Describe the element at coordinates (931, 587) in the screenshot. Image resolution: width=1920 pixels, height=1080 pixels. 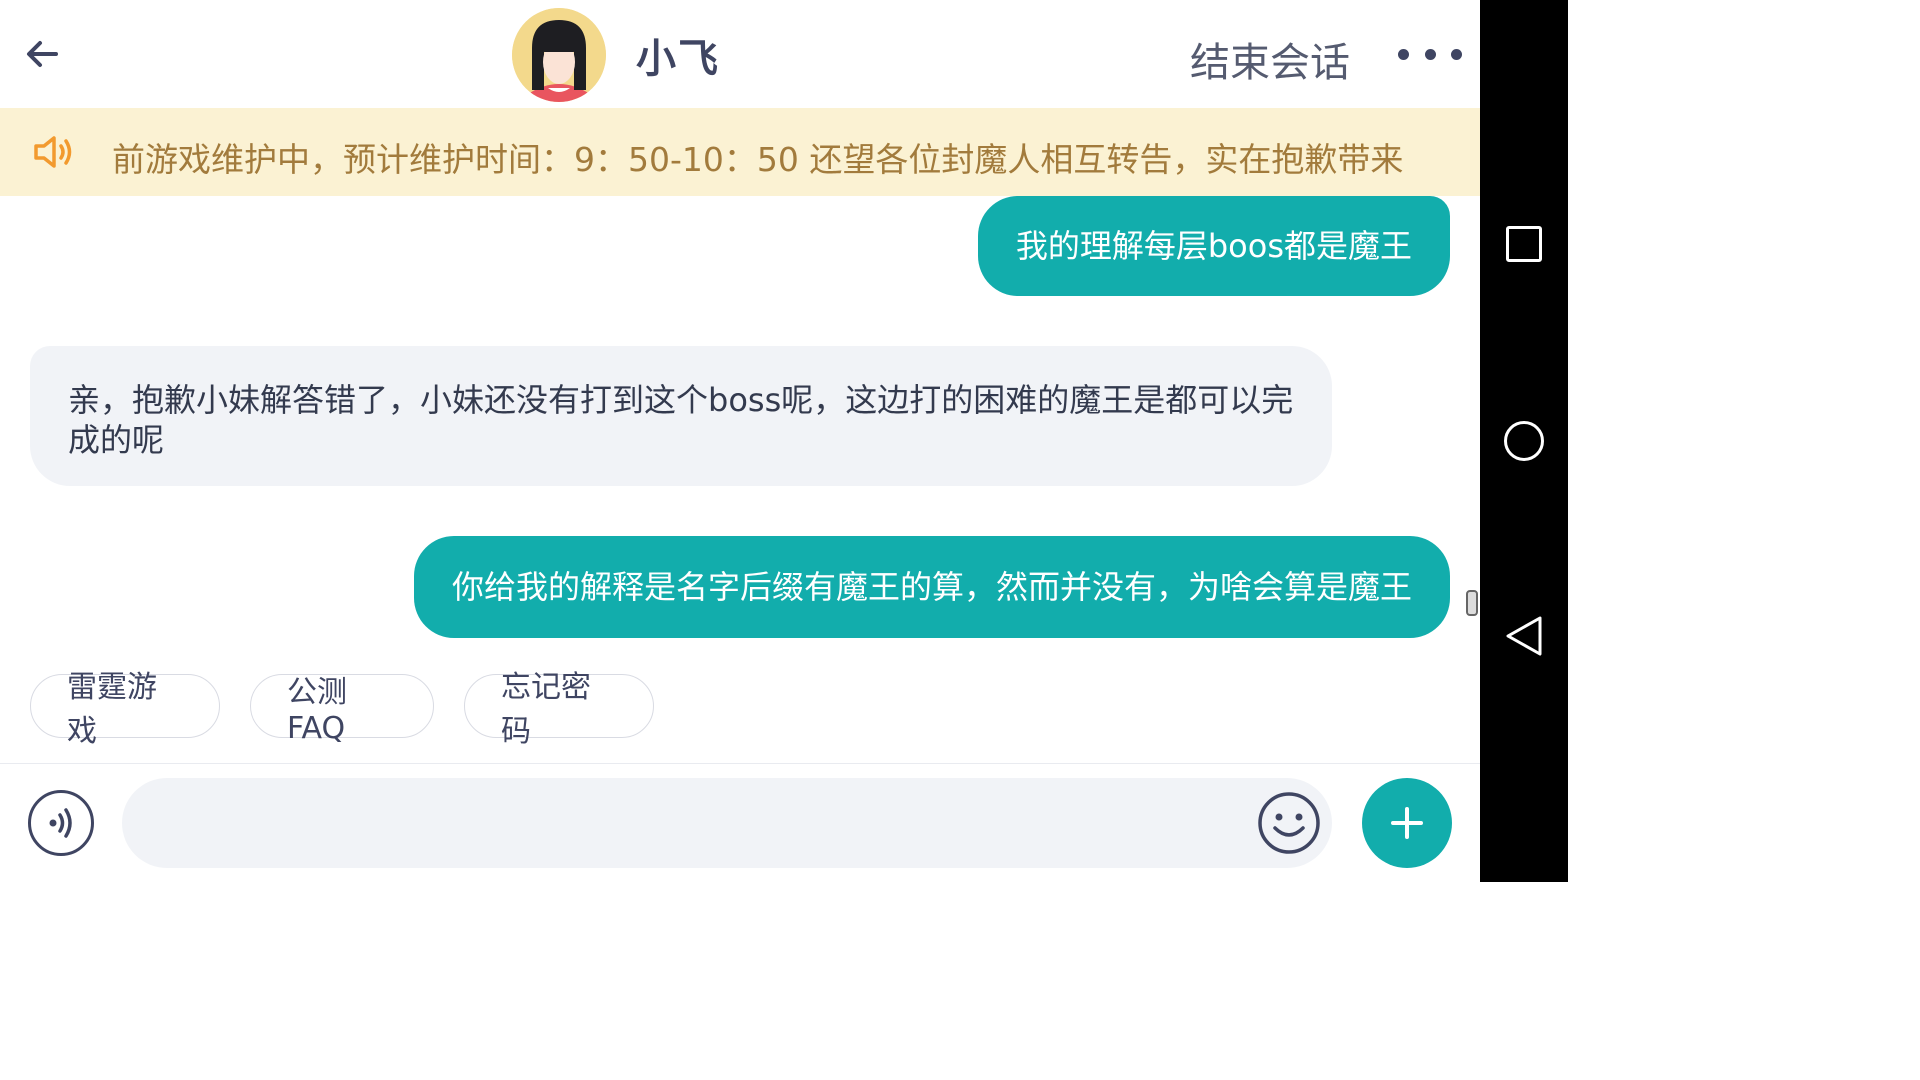
I see `user-message: 你给我的解释是名字后缀有魔王的算，然而并没有，为啥会算是魔王` at that location.